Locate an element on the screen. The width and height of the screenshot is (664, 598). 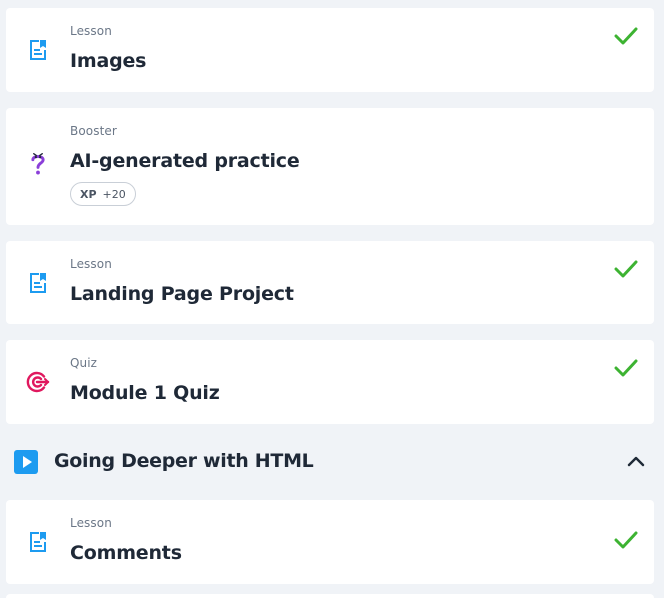
item-kind-label: Quiz is located at coordinates (84, 363).